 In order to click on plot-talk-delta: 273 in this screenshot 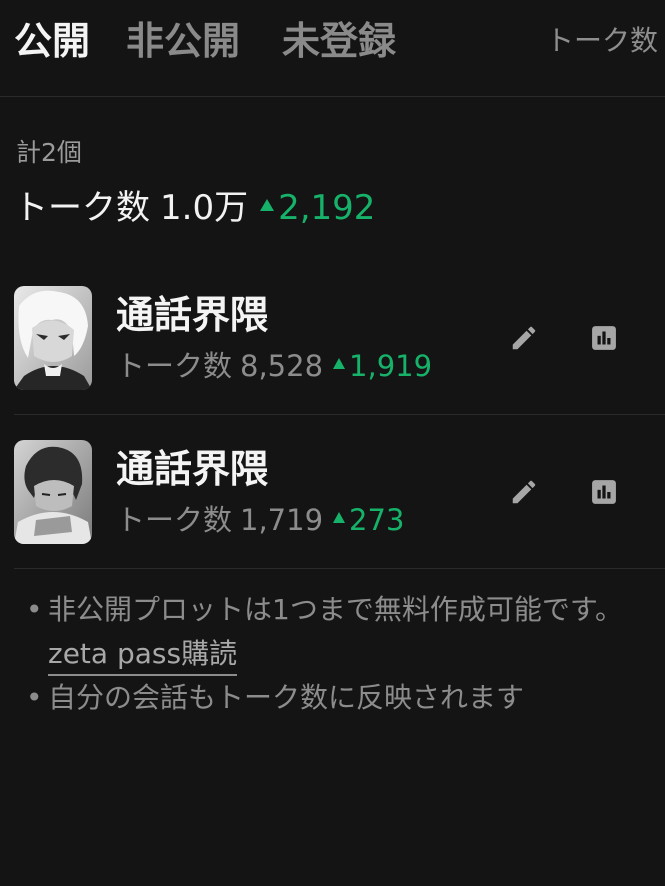, I will do `click(368, 520)`.